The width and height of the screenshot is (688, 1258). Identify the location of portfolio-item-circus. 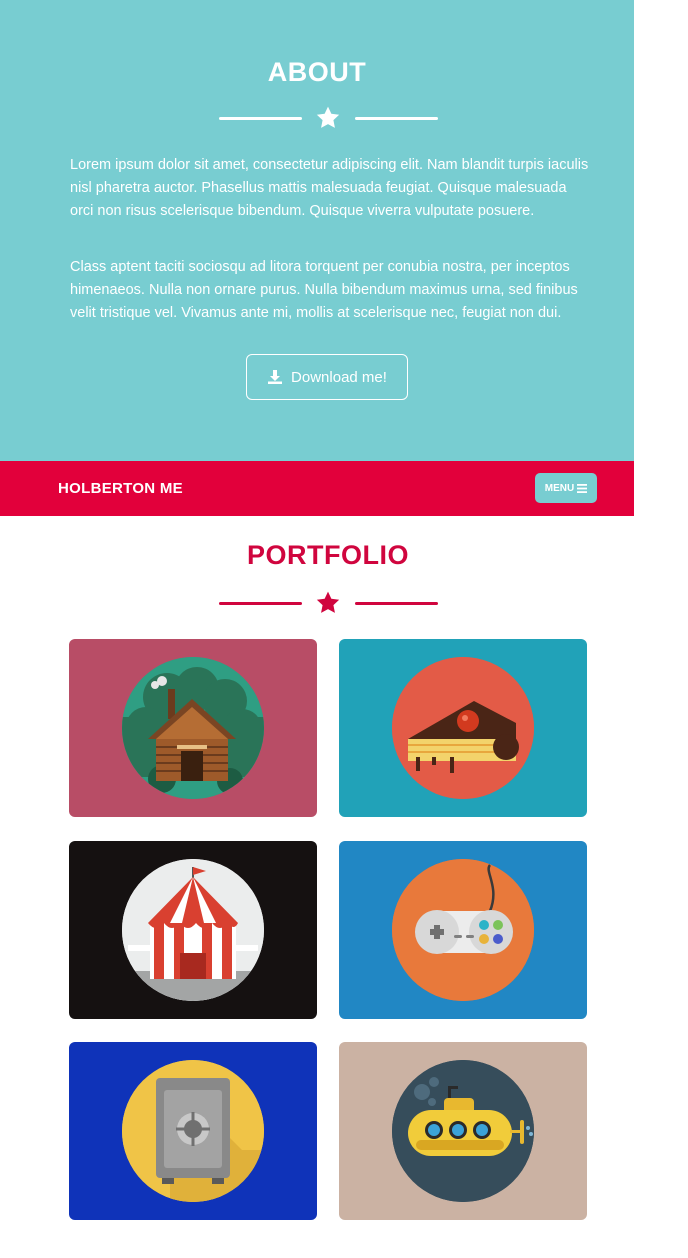
(193, 930).